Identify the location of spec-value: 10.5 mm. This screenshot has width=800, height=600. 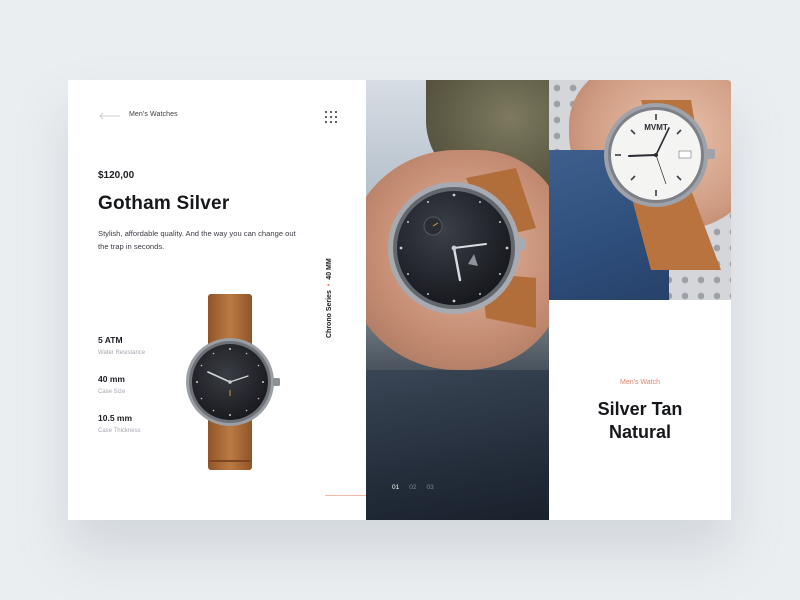
(115, 418).